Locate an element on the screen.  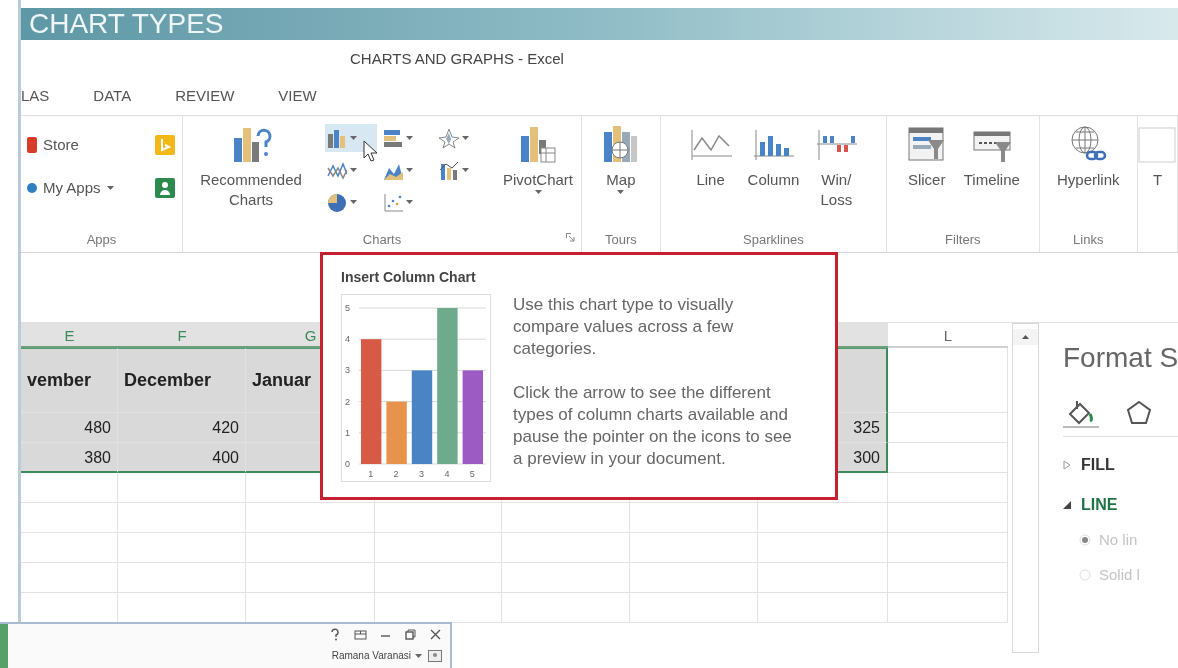
ribbon-button: Map is located at coordinates (620, 162).